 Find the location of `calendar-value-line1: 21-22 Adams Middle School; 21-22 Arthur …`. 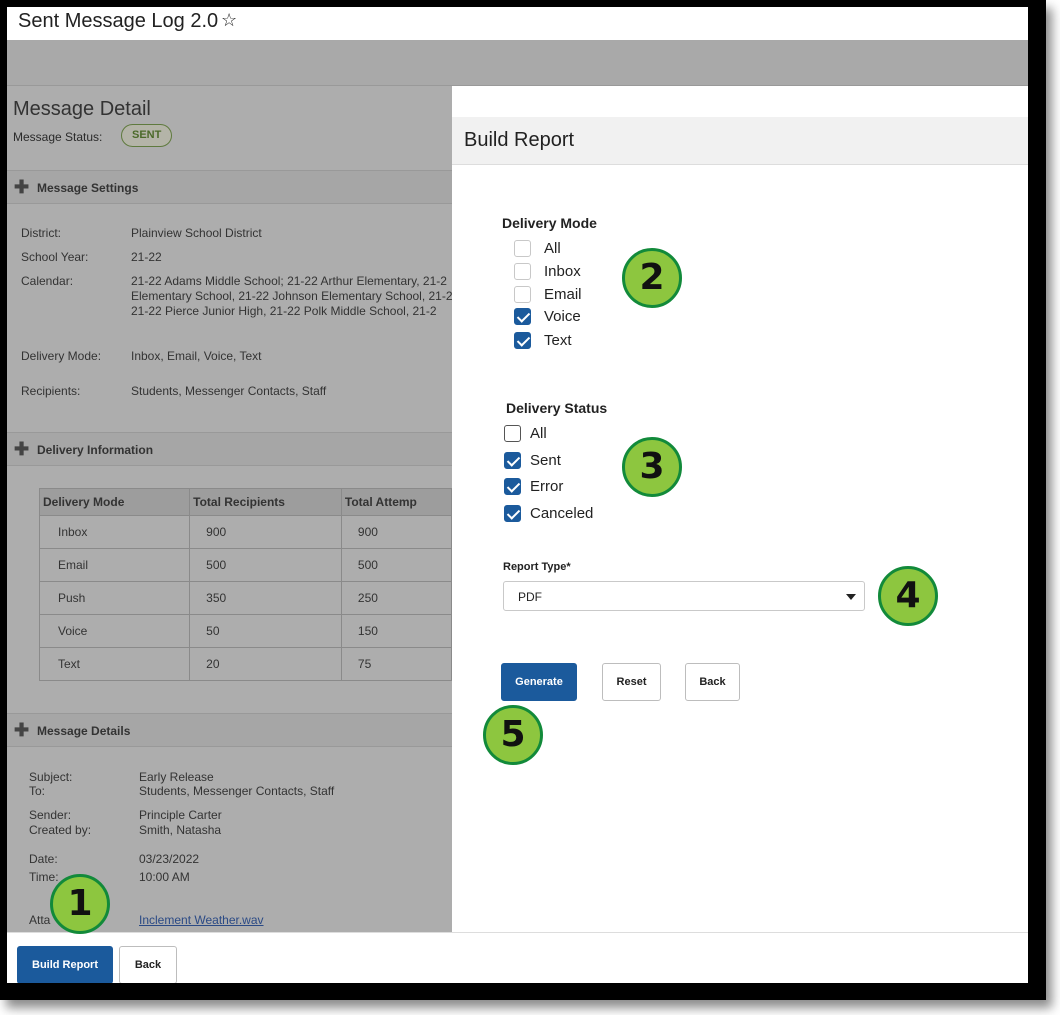

calendar-value-line1: 21-22 Adams Middle School; 21-22 Arthur … is located at coordinates (289, 281).